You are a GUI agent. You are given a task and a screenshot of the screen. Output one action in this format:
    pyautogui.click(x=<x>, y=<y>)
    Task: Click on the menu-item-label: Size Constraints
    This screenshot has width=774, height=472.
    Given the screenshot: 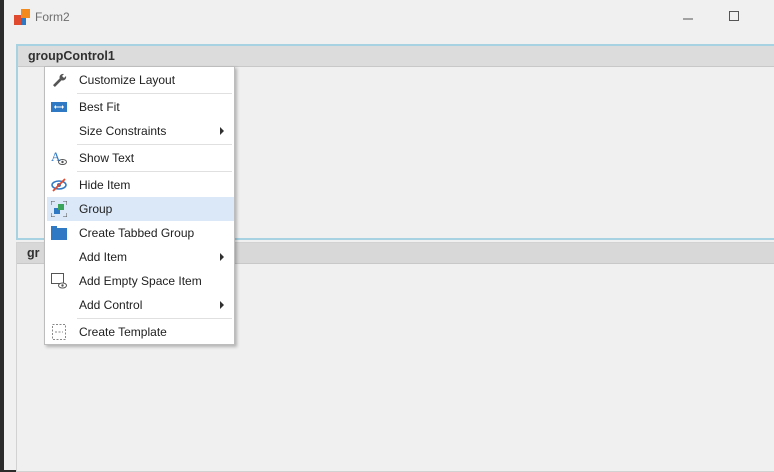 What is the action you would take?
    pyautogui.click(x=123, y=131)
    